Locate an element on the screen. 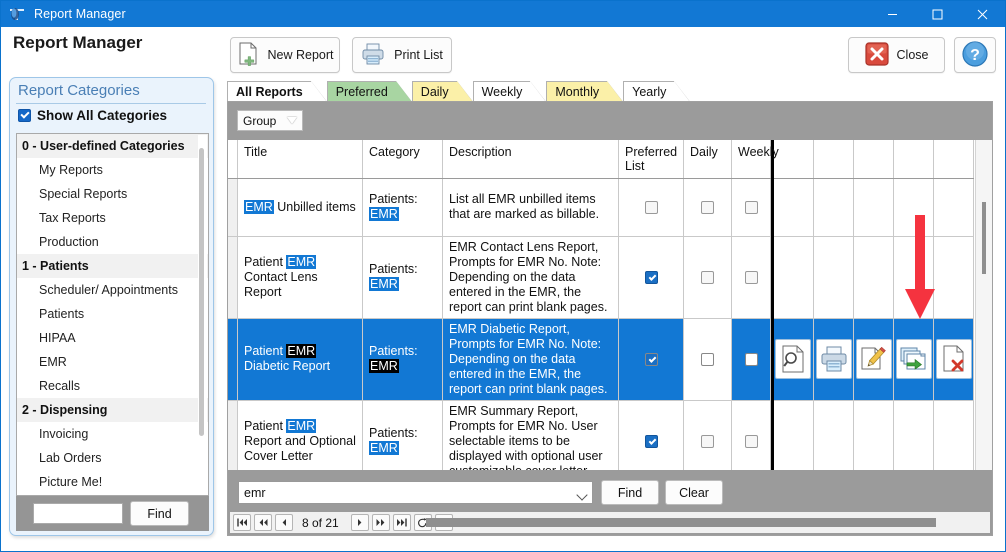  printer-icon is located at coordinates (373, 55).